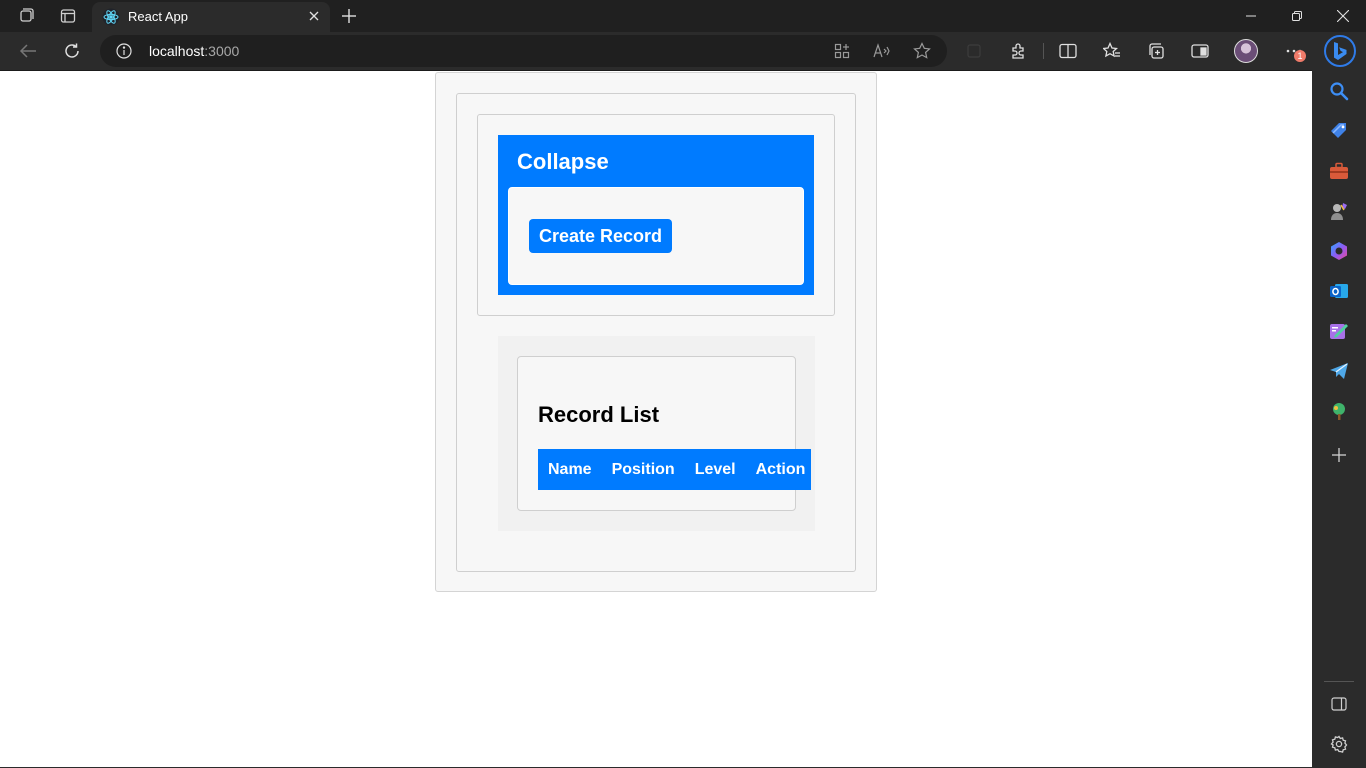  I want to click on collapse-section: Collapse Create Record, so click(656, 215).